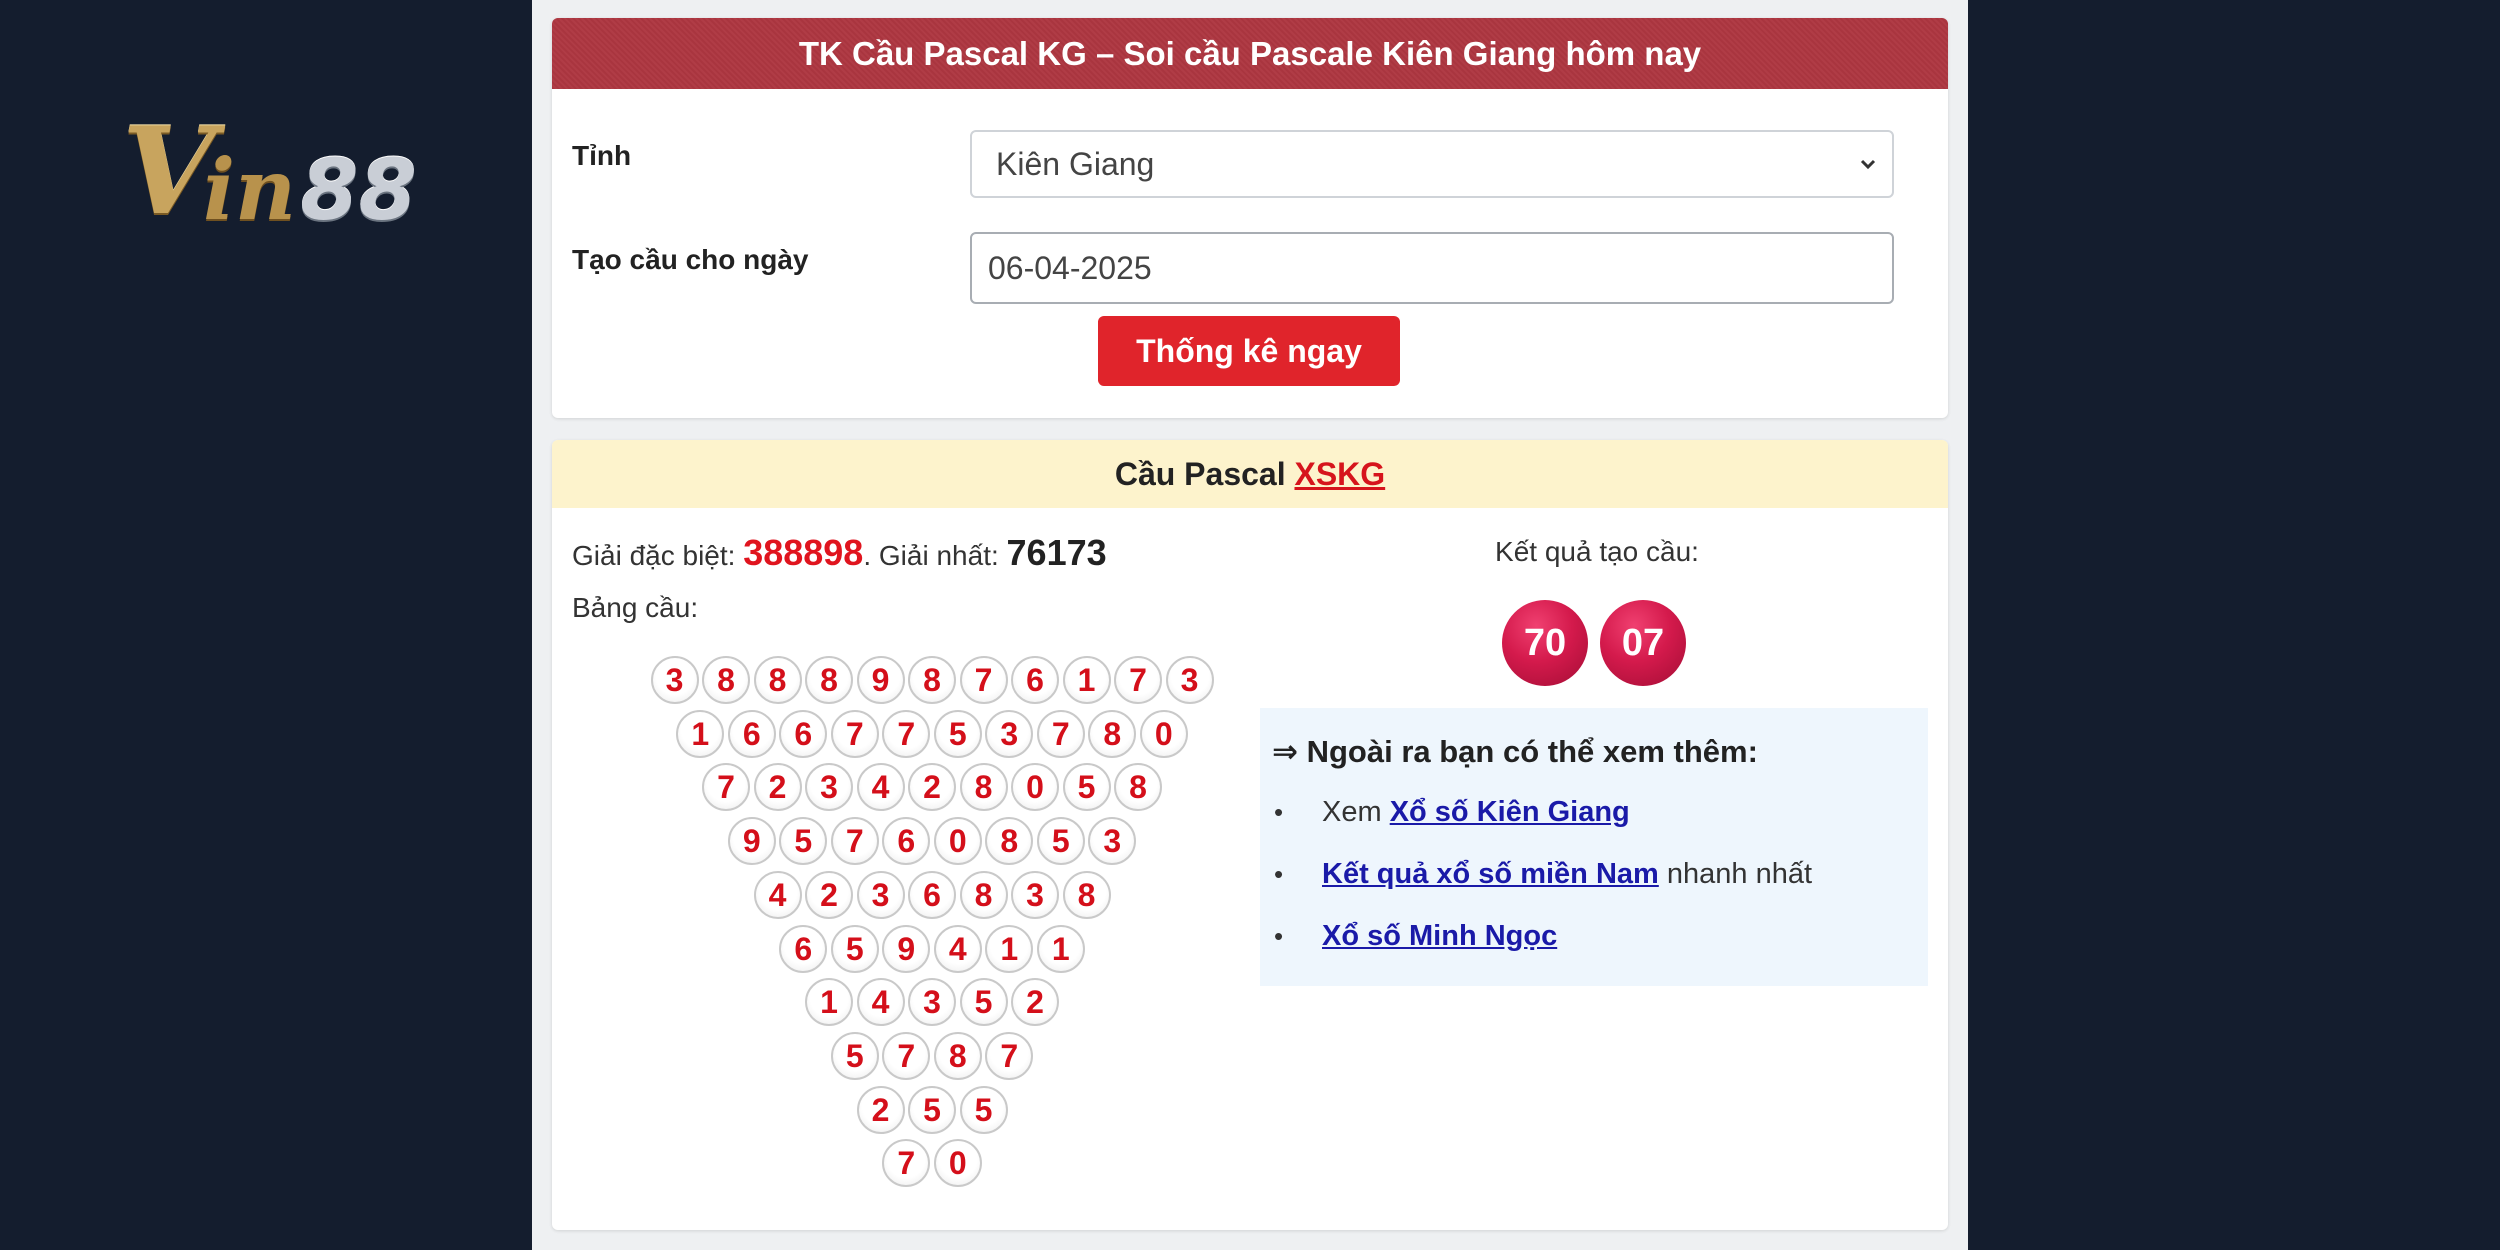 The height and width of the screenshot is (1250, 2500). I want to click on province-value: Kiên Giang, so click(1075, 163).